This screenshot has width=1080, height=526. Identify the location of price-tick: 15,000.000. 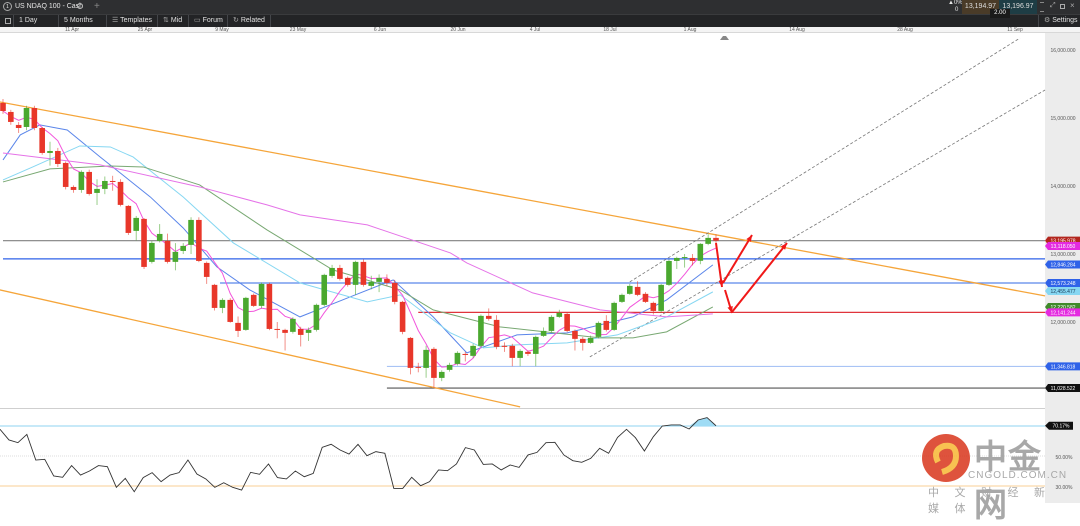
(1062, 119).